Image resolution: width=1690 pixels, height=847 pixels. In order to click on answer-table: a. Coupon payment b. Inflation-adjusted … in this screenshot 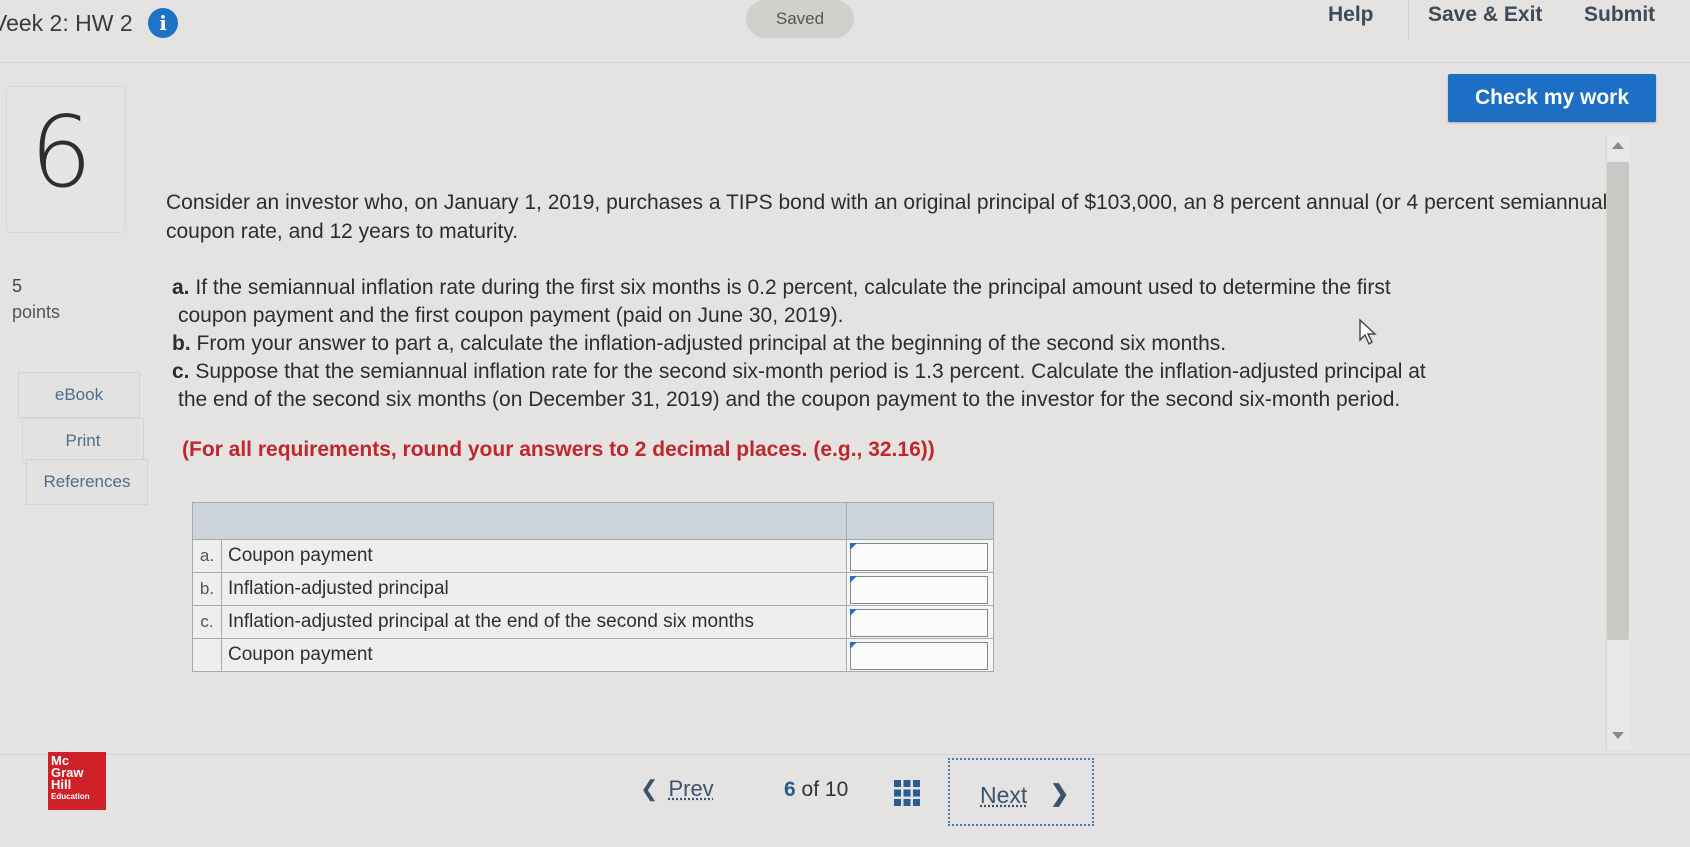, I will do `click(593, 587)`.